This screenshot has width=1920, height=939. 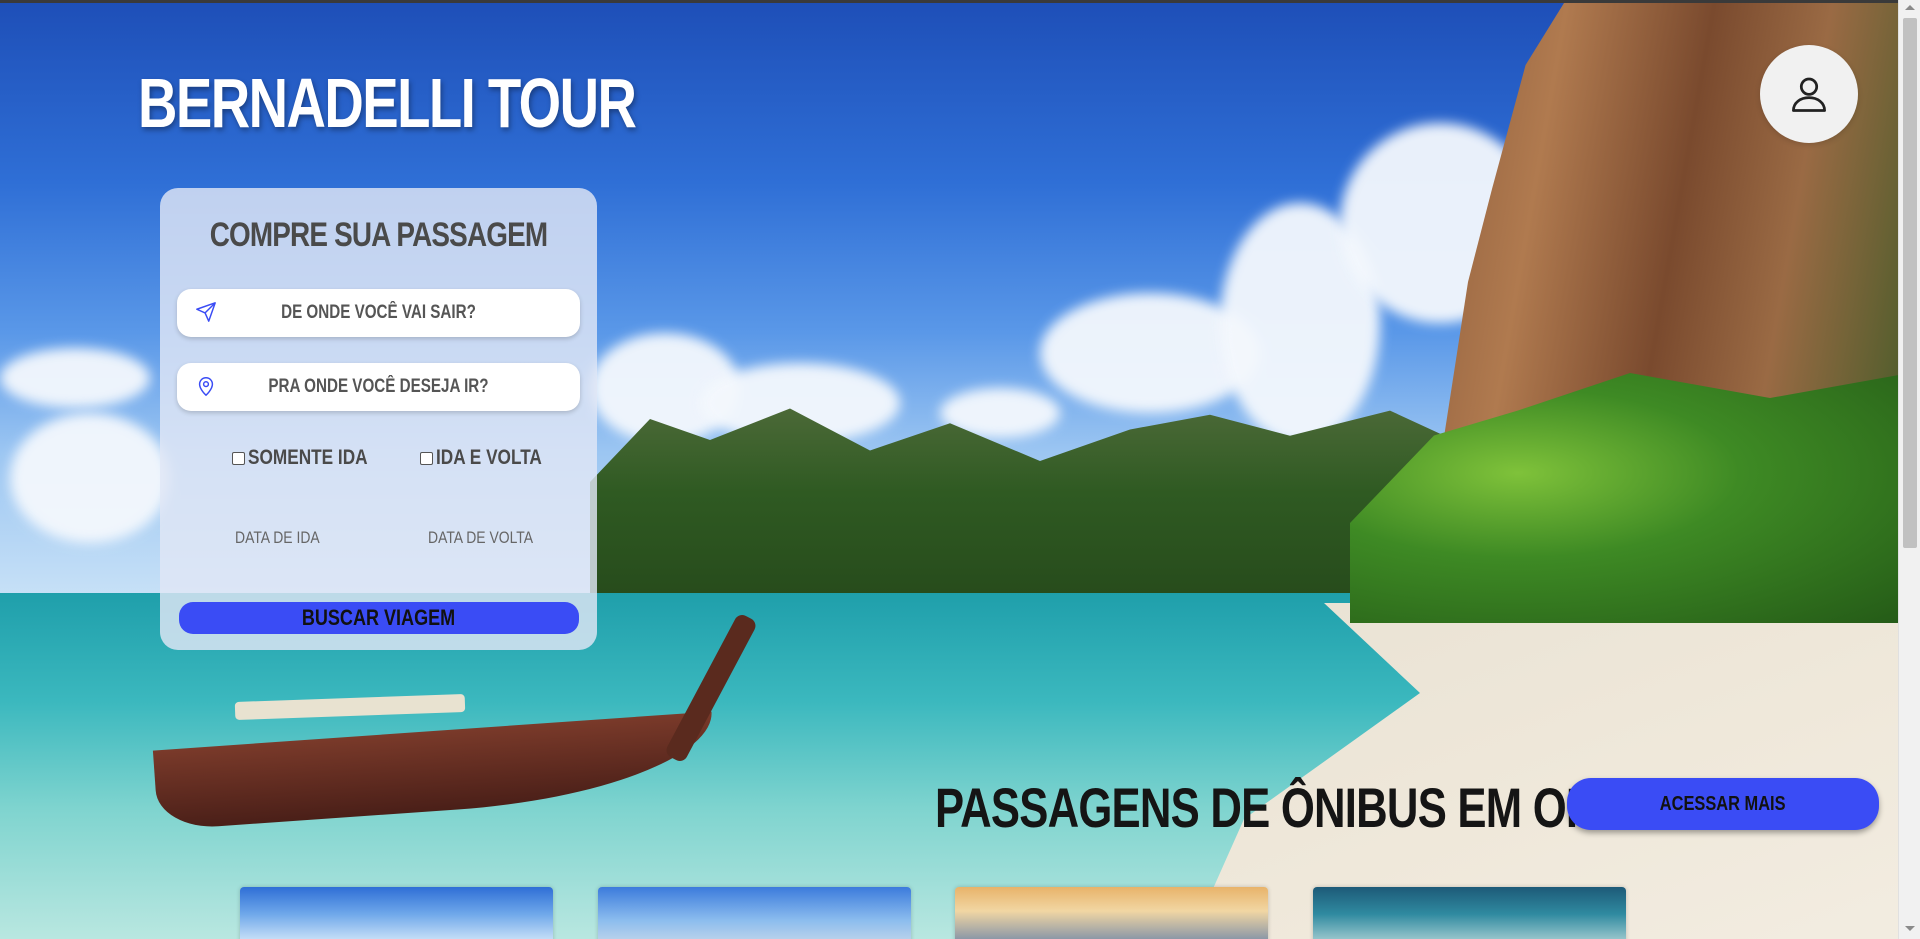 I want to click on one-way-label: SOMENTE IDA, so click(x=308, y=457).